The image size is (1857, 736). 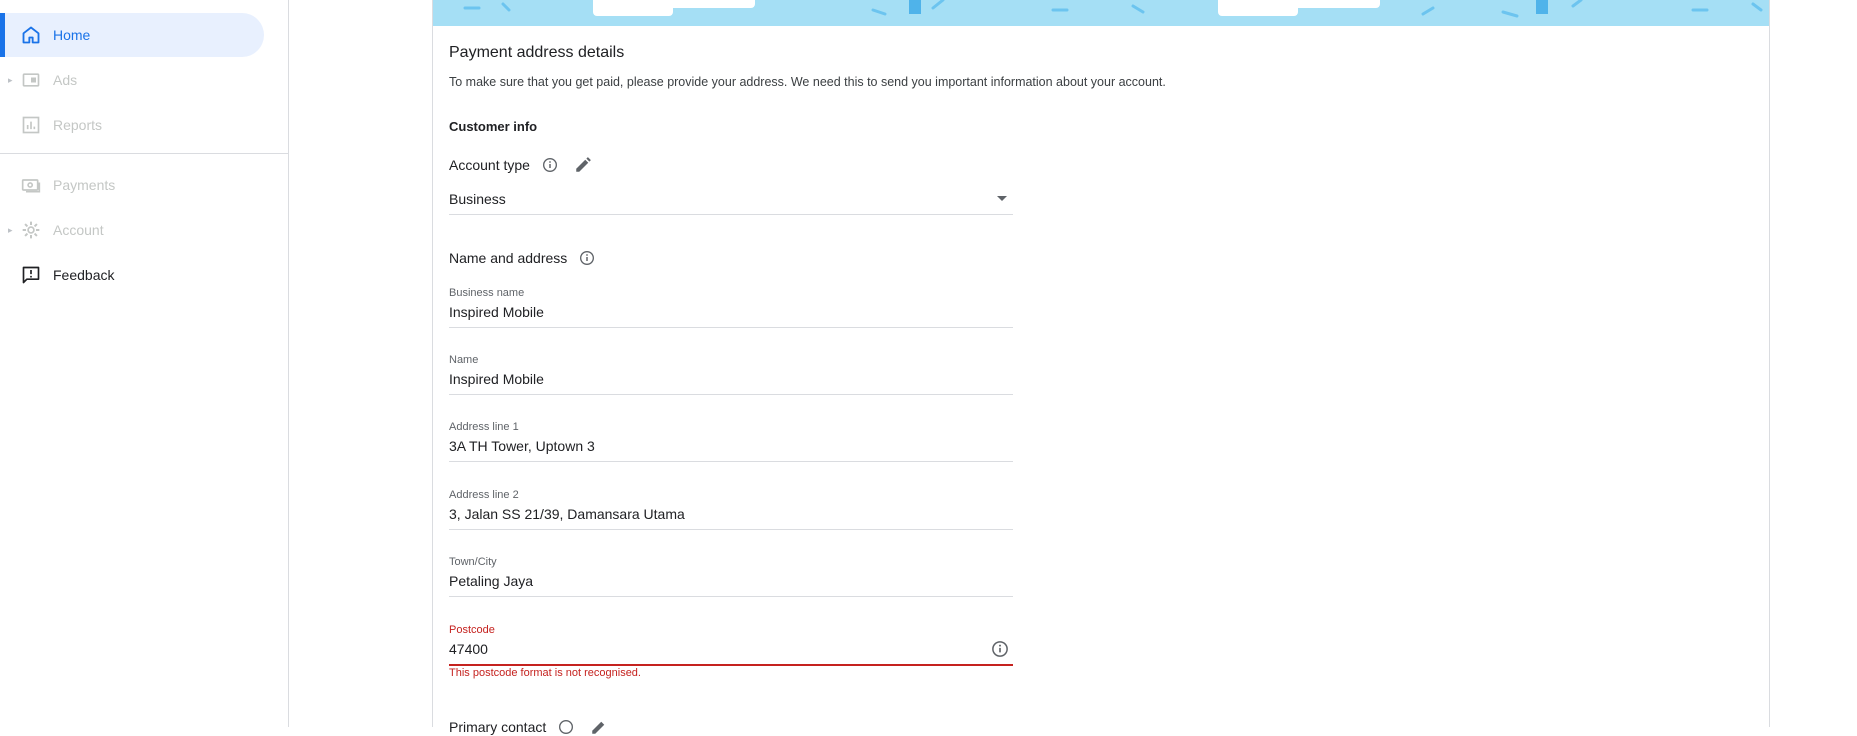 What do you see at coordinates (31, 185) in the screenshot?
I see `payments-icon` at bounding box center [31, 185].